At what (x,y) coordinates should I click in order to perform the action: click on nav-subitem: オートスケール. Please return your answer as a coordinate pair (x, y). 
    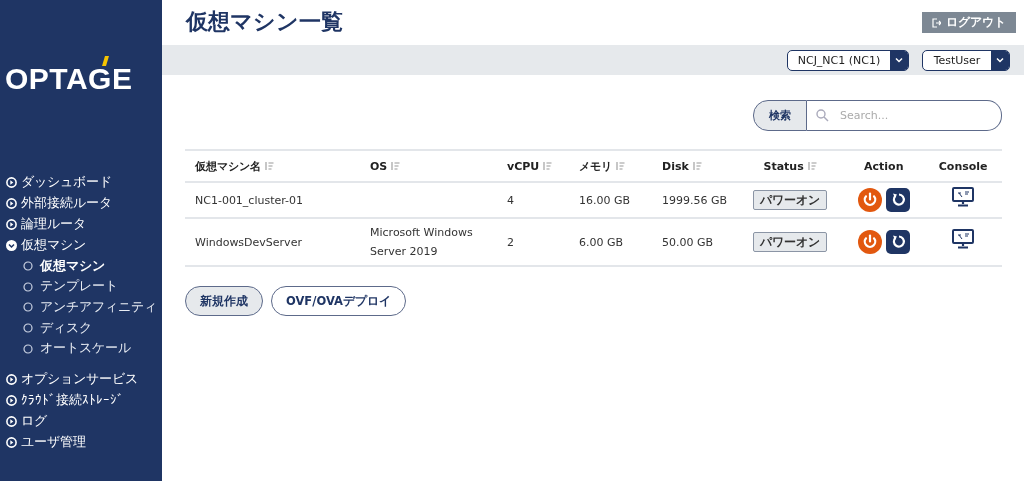
    Looking at the image, I should click on (81, 348).